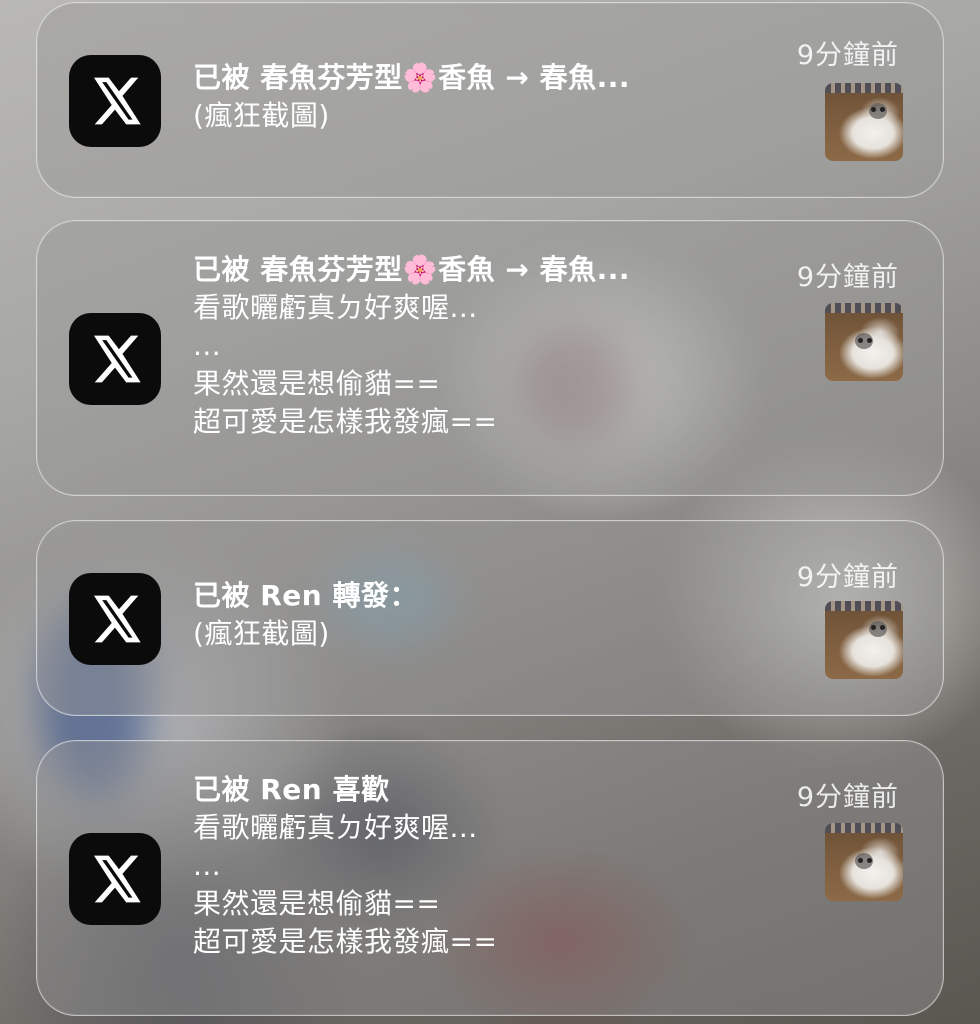  Describe the element at coordinates (473, 615) in the screenshot. I see `notification-content: 已被 Ren 轉發： (瘋狂截圖)` at that location.